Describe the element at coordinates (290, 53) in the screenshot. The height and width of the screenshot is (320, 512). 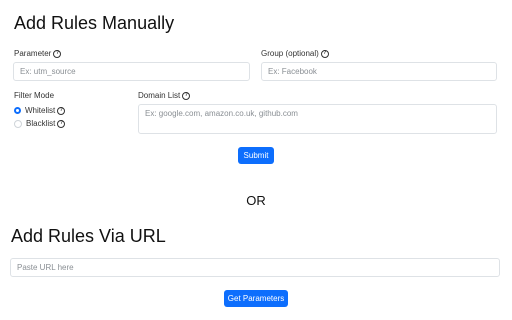
I see `group-label-text: Group (optional)` at that location.